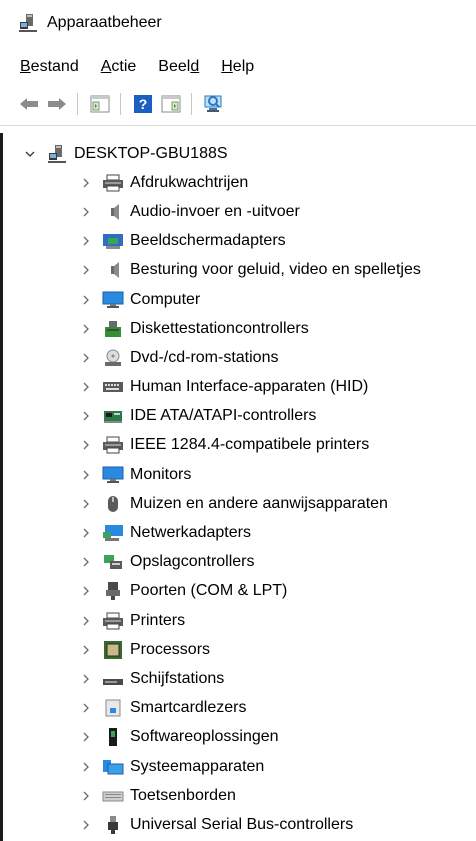 This screenshot has height=841, width=476. Describe the element at coordinates (238, 795) in the screenshot. I see `tree-node: Toetsenborden` at that location.